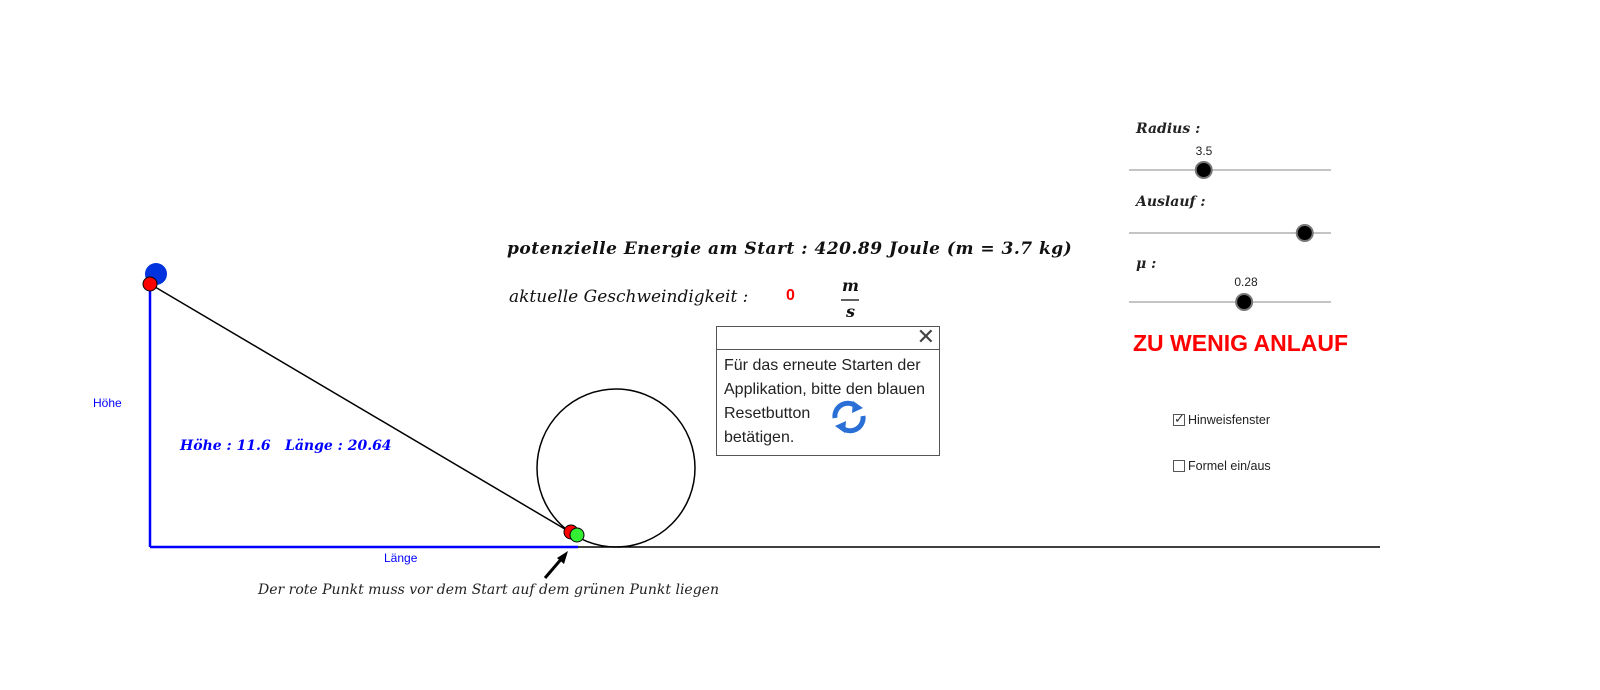 The image size is (1600, 690). I want to click on green-point, so click(577, 535).